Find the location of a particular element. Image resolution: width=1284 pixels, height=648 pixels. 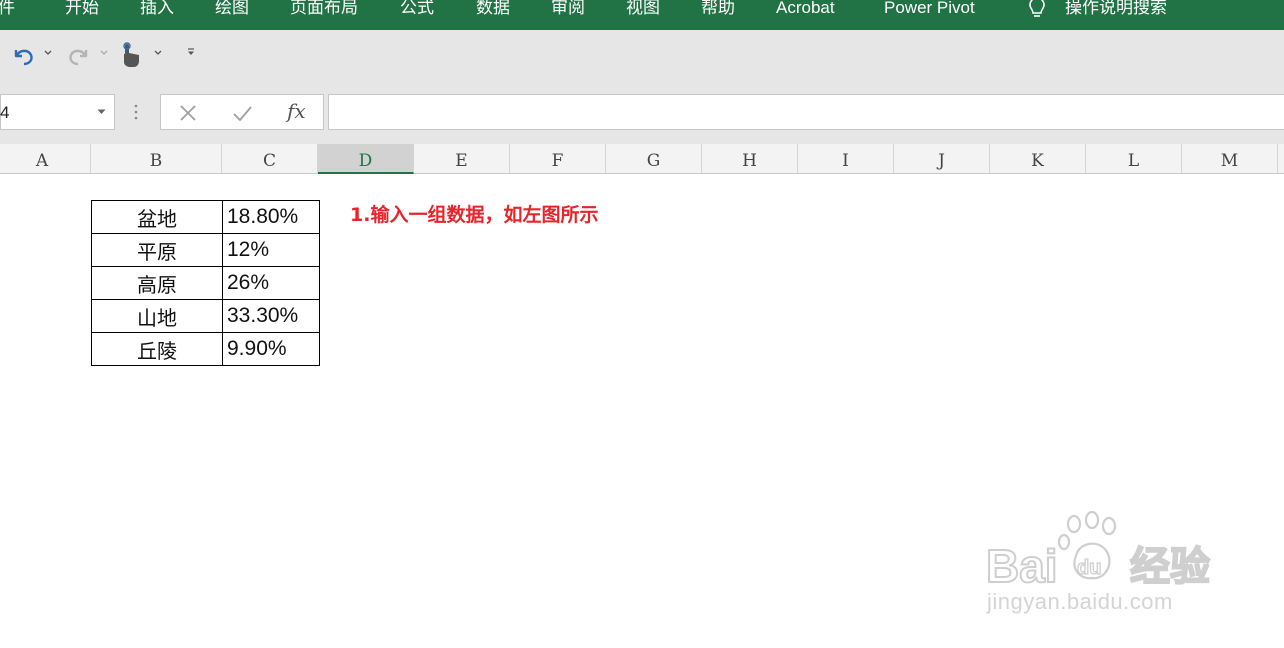

baidu-jingyan-watermark: Bai du 经验 jingyan.baidu.com is located at coordinates (1104, 565).